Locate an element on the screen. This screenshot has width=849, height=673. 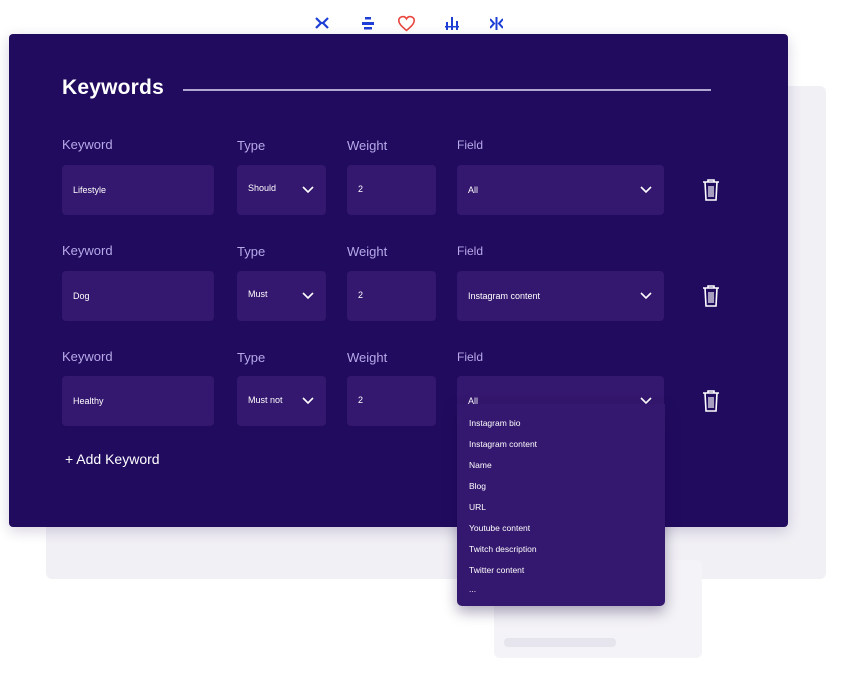
placeholder-bar is located at coordinates (560, 642).